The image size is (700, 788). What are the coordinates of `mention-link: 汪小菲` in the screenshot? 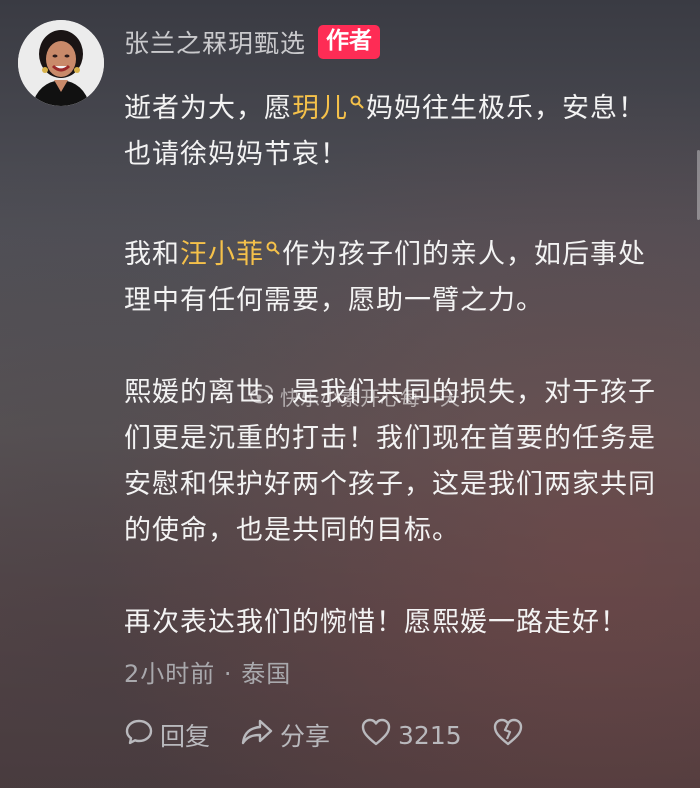 It's located at (231, 254).